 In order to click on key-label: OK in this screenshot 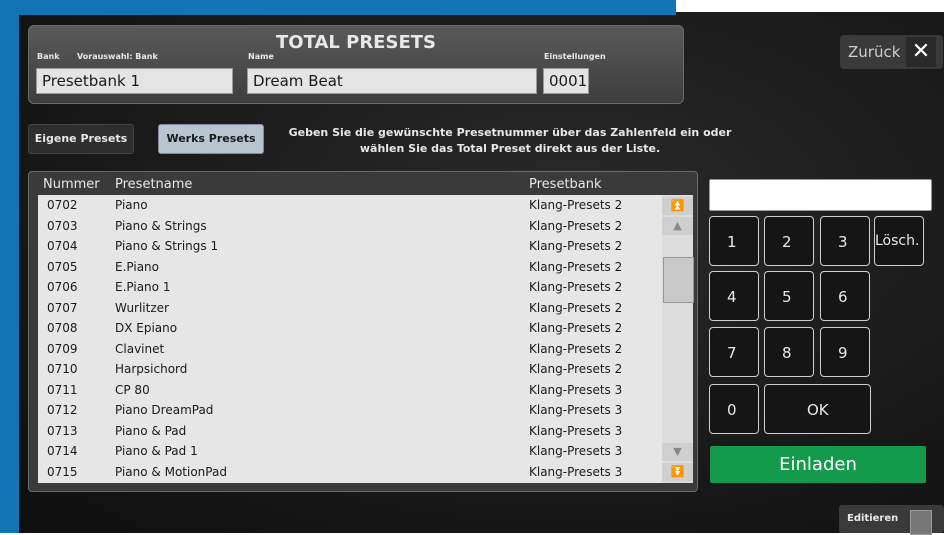, I will do `click(818, 410)`.